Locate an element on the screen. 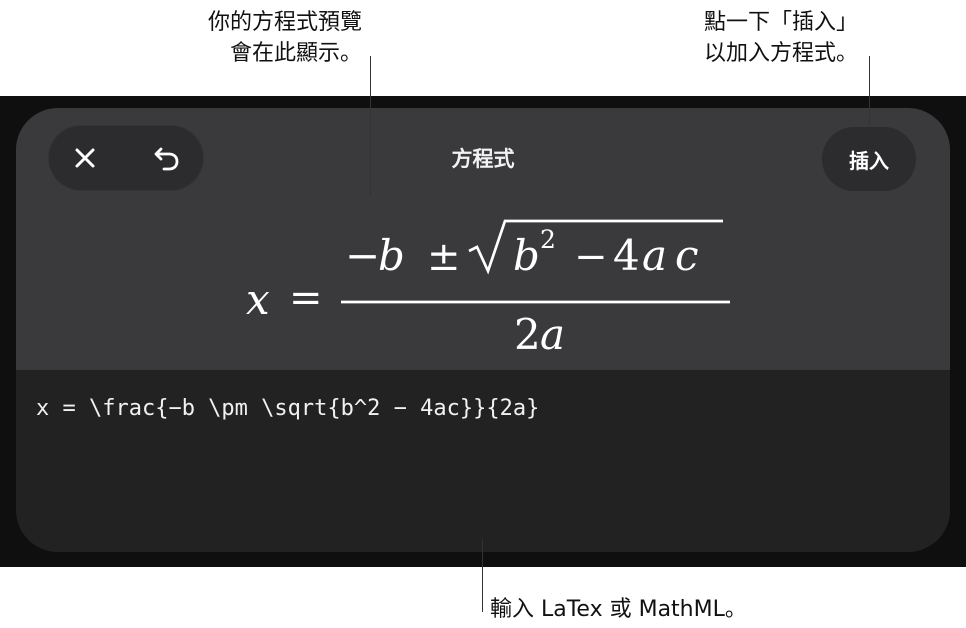 The height and width of the screenshot is (628, 966). preview-radicand-b: b is located at coordinates (526, 255).